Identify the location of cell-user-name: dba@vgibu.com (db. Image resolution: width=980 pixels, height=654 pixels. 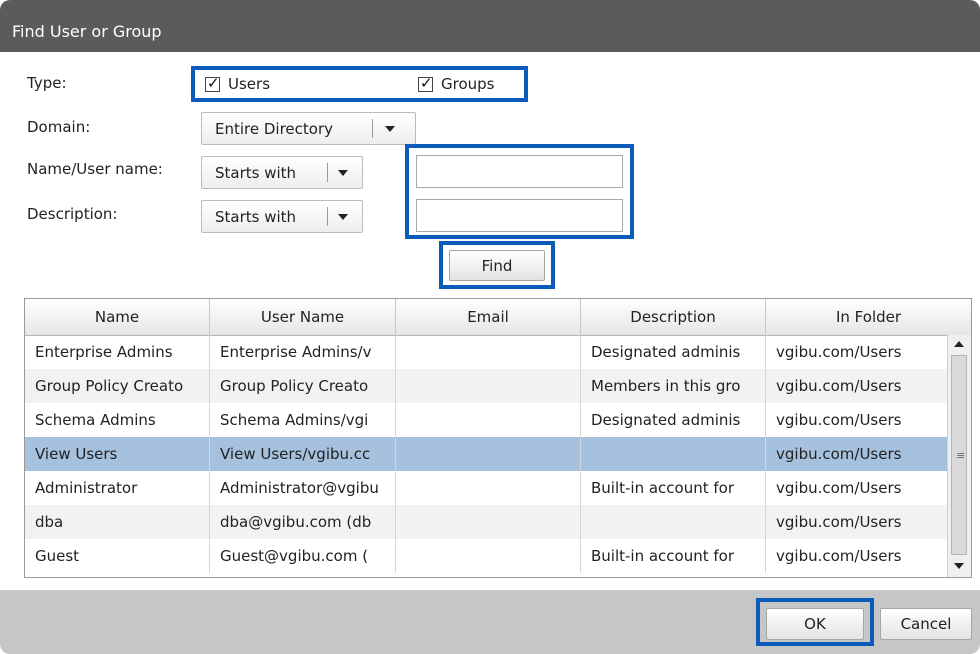
(303, 522).